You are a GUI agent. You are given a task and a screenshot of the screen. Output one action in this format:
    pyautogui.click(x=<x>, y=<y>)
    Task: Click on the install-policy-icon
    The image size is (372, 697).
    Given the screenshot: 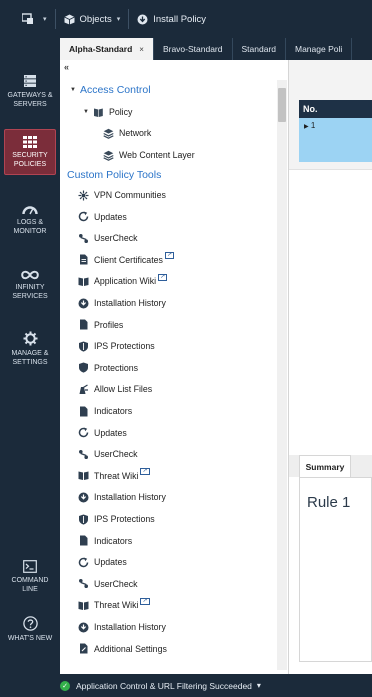 What is the action you would take?
    pyautogui.click(x=142, y=19)
    